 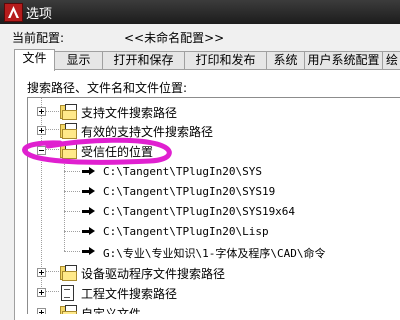 What do you see at coordinates (39, 14) in the screenshot?
I see `window-title: 选项` at bounding box center [39, 14].